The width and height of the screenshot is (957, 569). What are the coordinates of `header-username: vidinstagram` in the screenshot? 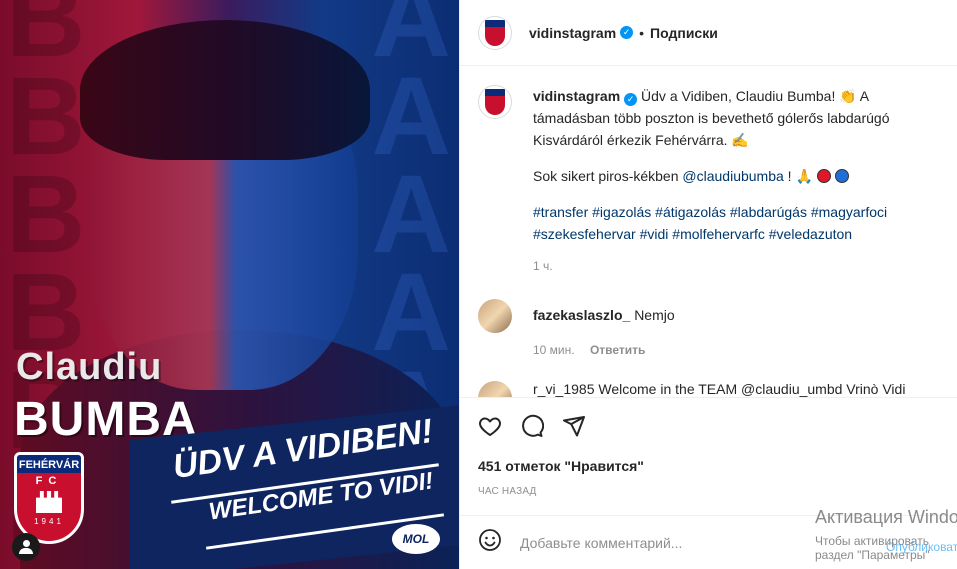 It's located at (572, 33).